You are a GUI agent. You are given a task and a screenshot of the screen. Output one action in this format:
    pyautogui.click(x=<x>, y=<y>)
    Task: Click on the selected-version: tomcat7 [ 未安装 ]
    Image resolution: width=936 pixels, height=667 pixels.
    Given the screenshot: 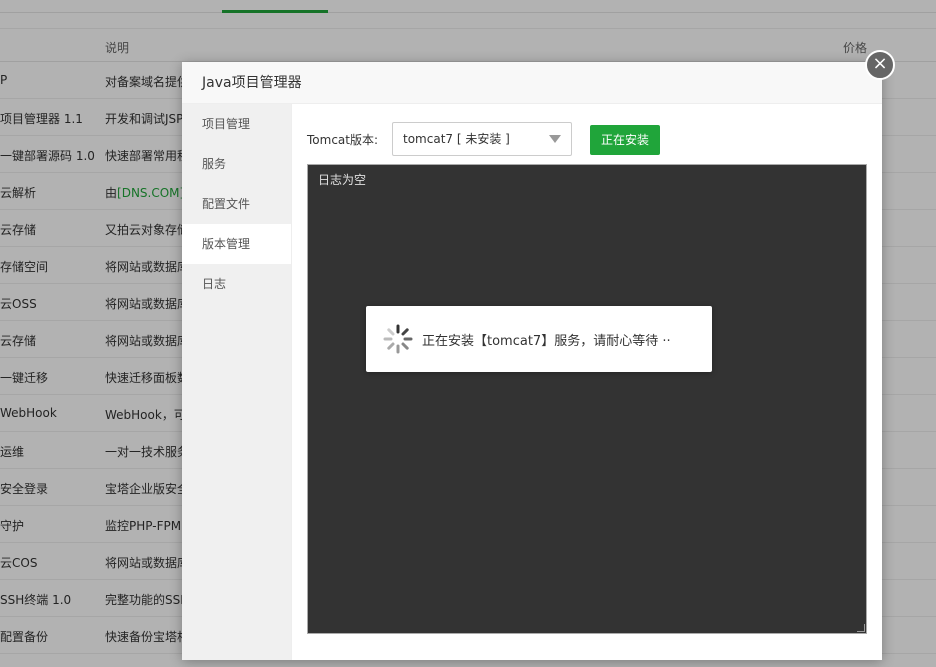 What is the action you would take?
    pyautogui.click(x=456, y=139)
    